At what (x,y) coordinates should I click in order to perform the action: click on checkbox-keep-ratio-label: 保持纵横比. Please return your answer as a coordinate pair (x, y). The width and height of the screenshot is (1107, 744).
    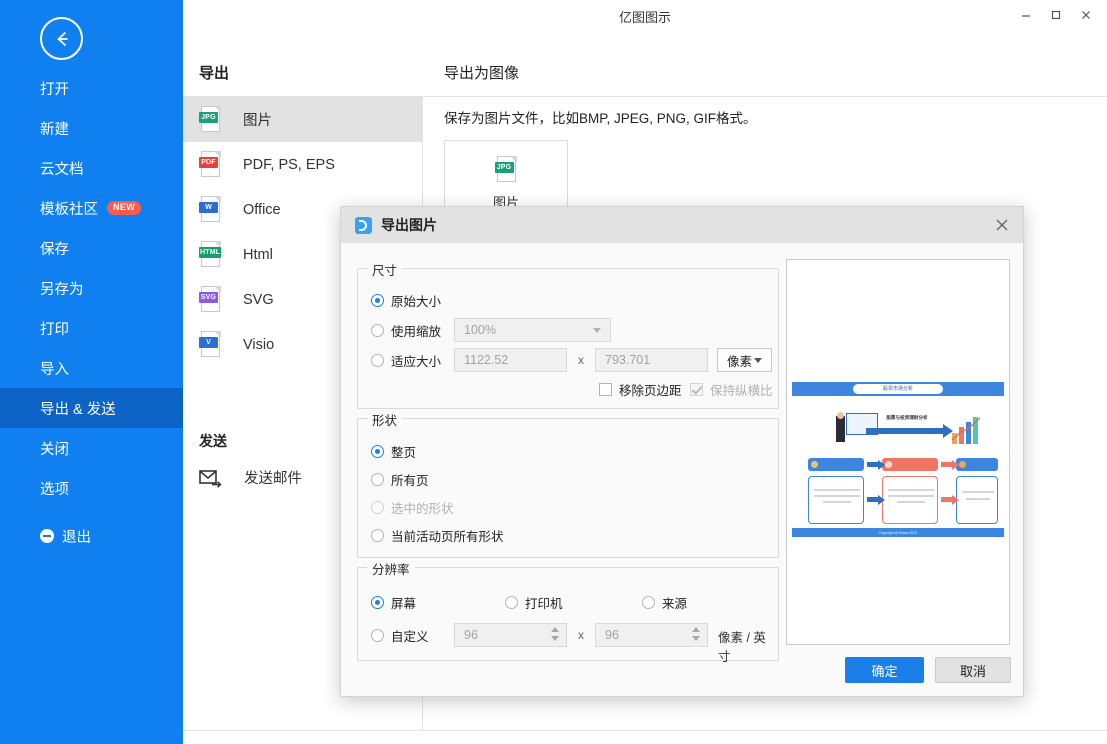
    Looking at the image, I should click on (741, 391).